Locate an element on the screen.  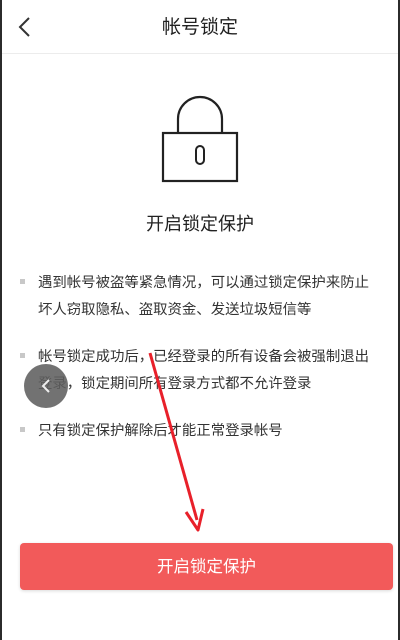
floating-back-button is located at coordinates (46, 386).